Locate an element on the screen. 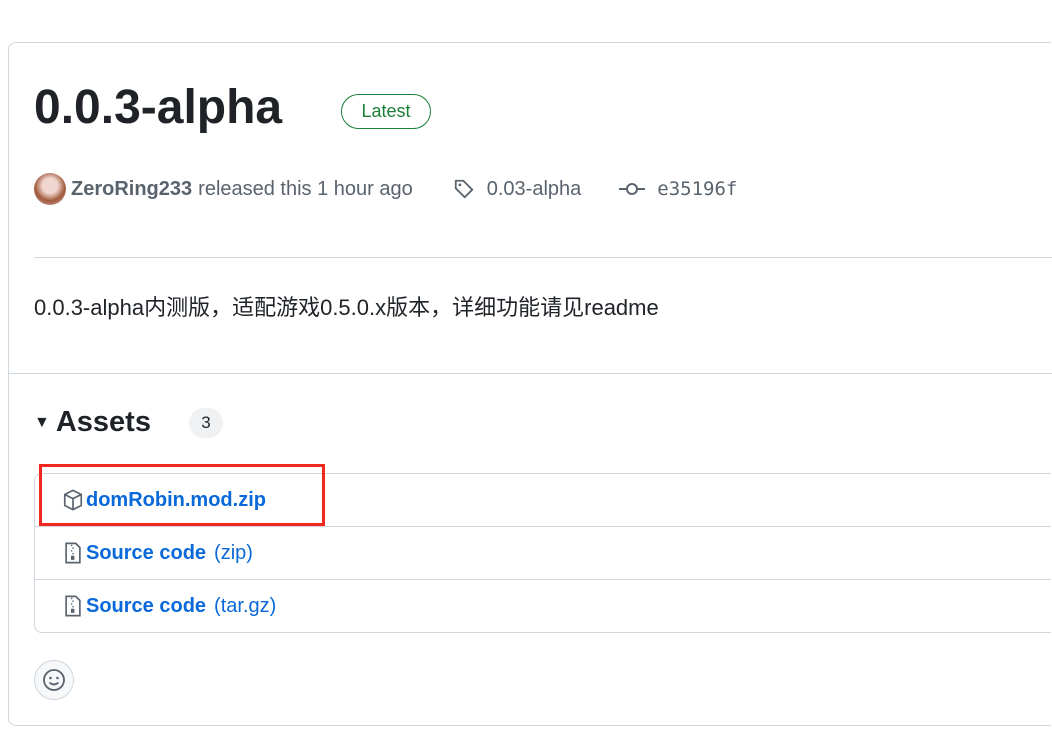  smiley-icon is located at coordinates (54, 680).